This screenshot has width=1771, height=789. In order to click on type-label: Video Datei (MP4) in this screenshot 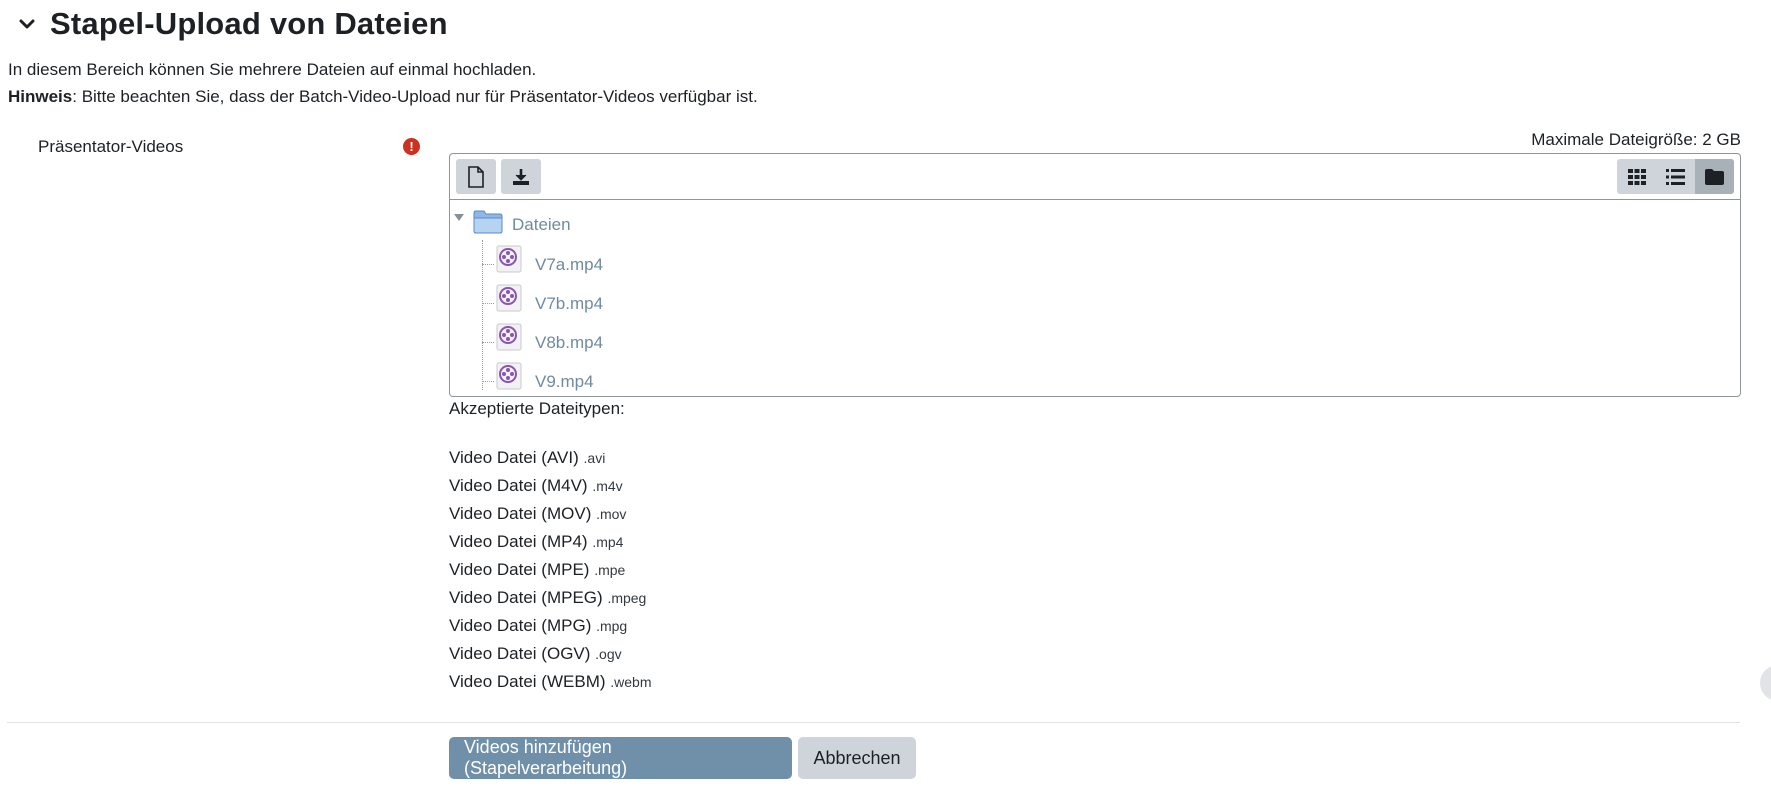, I will do `click(518, 541)`.